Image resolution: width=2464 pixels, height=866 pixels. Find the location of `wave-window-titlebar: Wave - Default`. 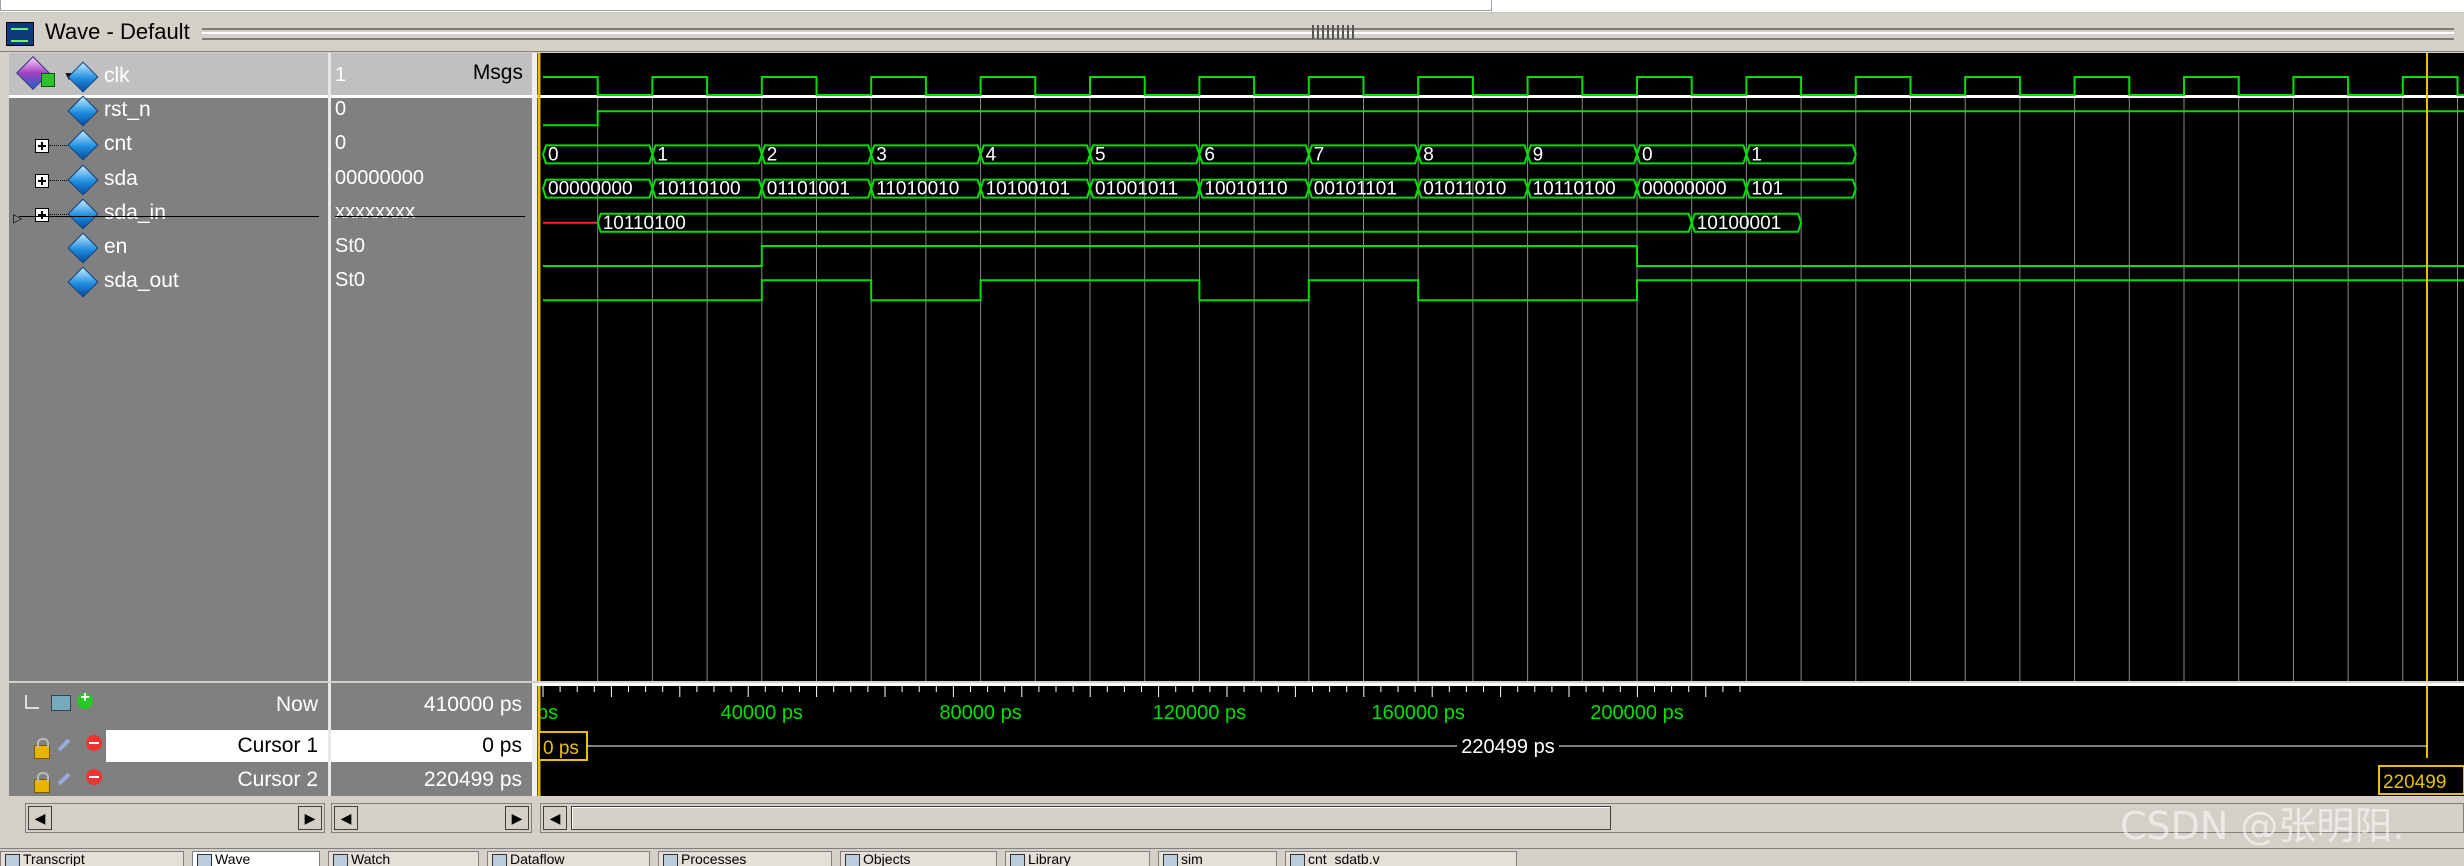

wave-window-titlebar: Wave - Default is located at coordinates (1232, 32).